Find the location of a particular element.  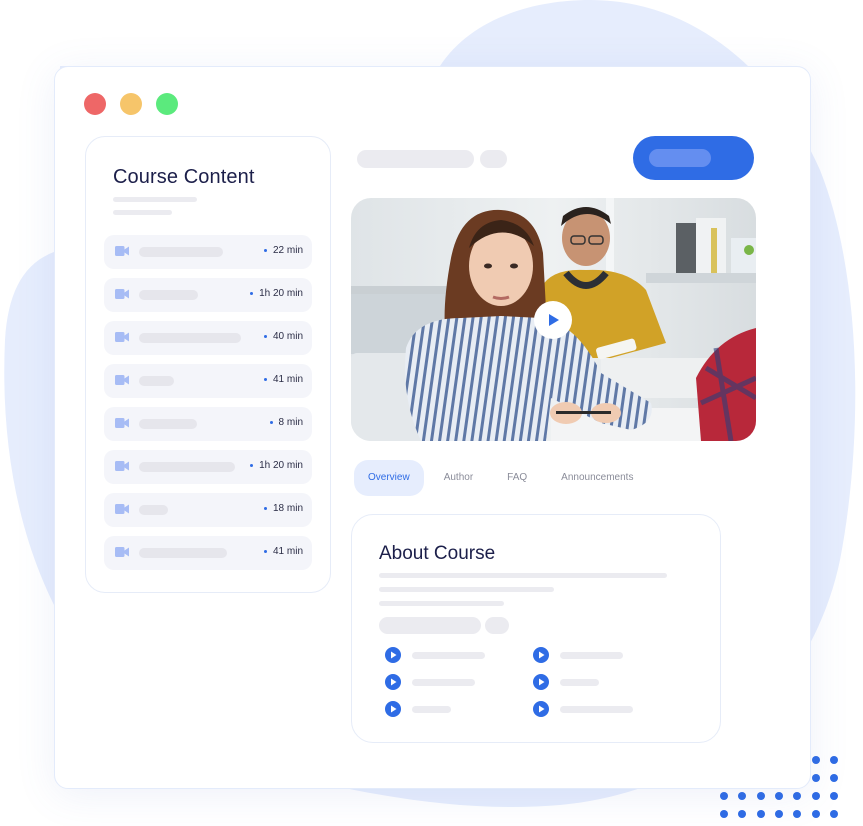

play-icon is located at coordinates (554, 320).